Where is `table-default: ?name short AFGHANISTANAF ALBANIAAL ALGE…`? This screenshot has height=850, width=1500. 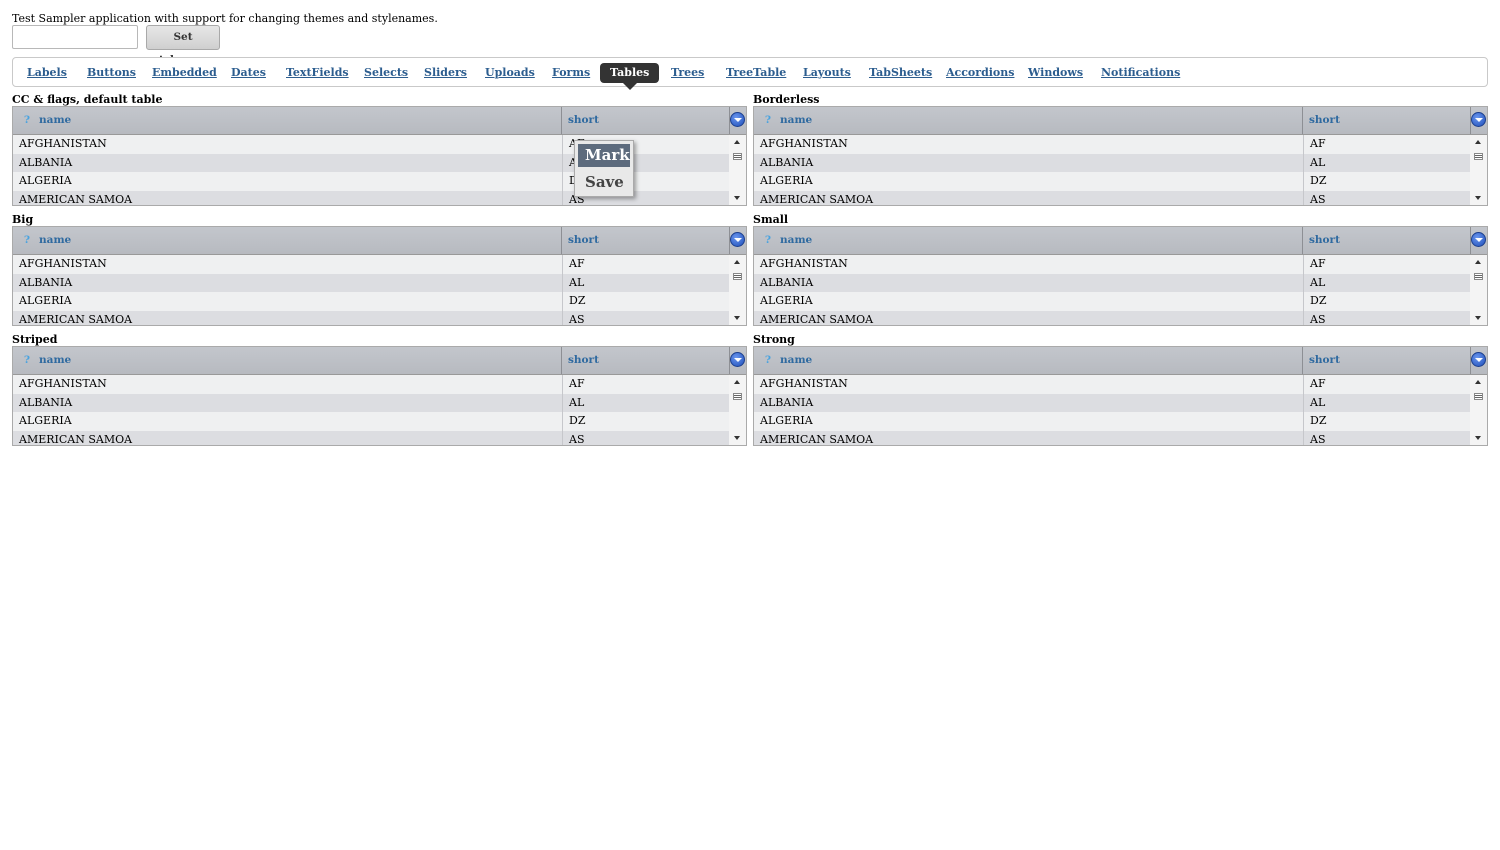
table-default: ?name short AFGHANISTANAF ALBANIAAL ALGE… is located at coordinates (379, 156).